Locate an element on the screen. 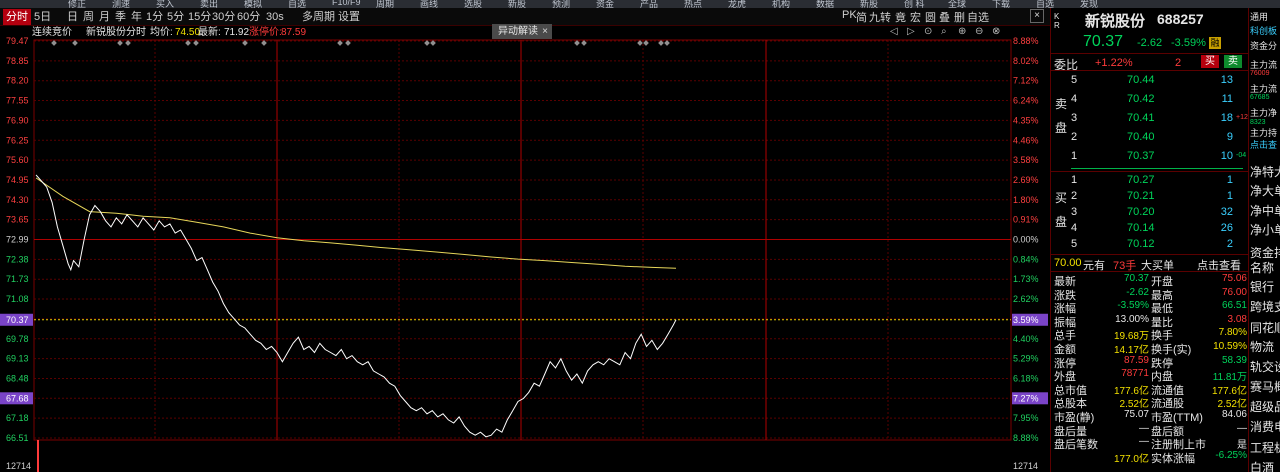  tab-period: 5分 is located at coordinates (175, 17).